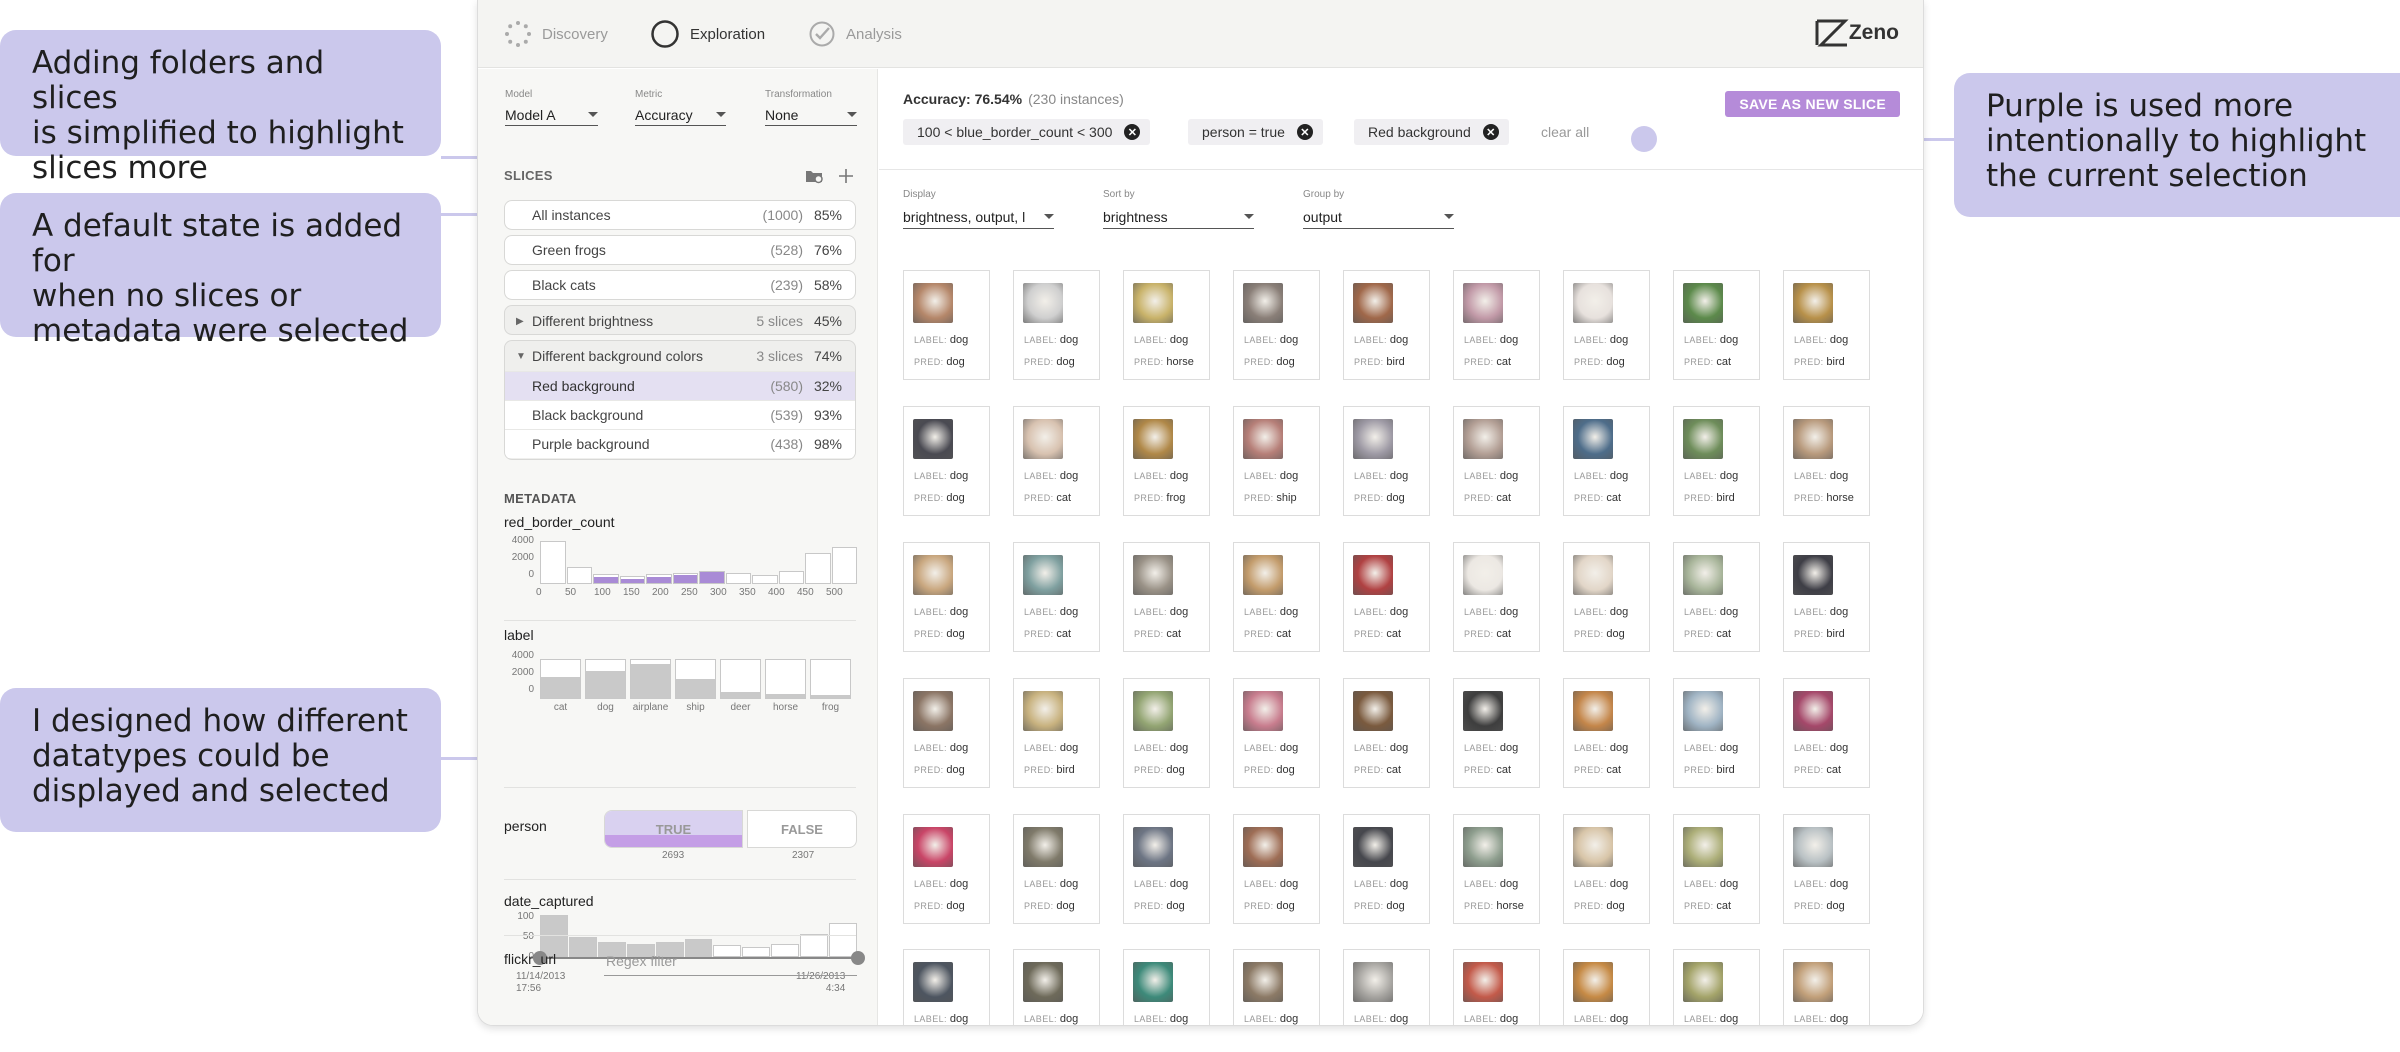 This screenshot has height=1052, width=2400. I want to click on slice-purple-background: Purple background (438) 98%, so click(680, 443).